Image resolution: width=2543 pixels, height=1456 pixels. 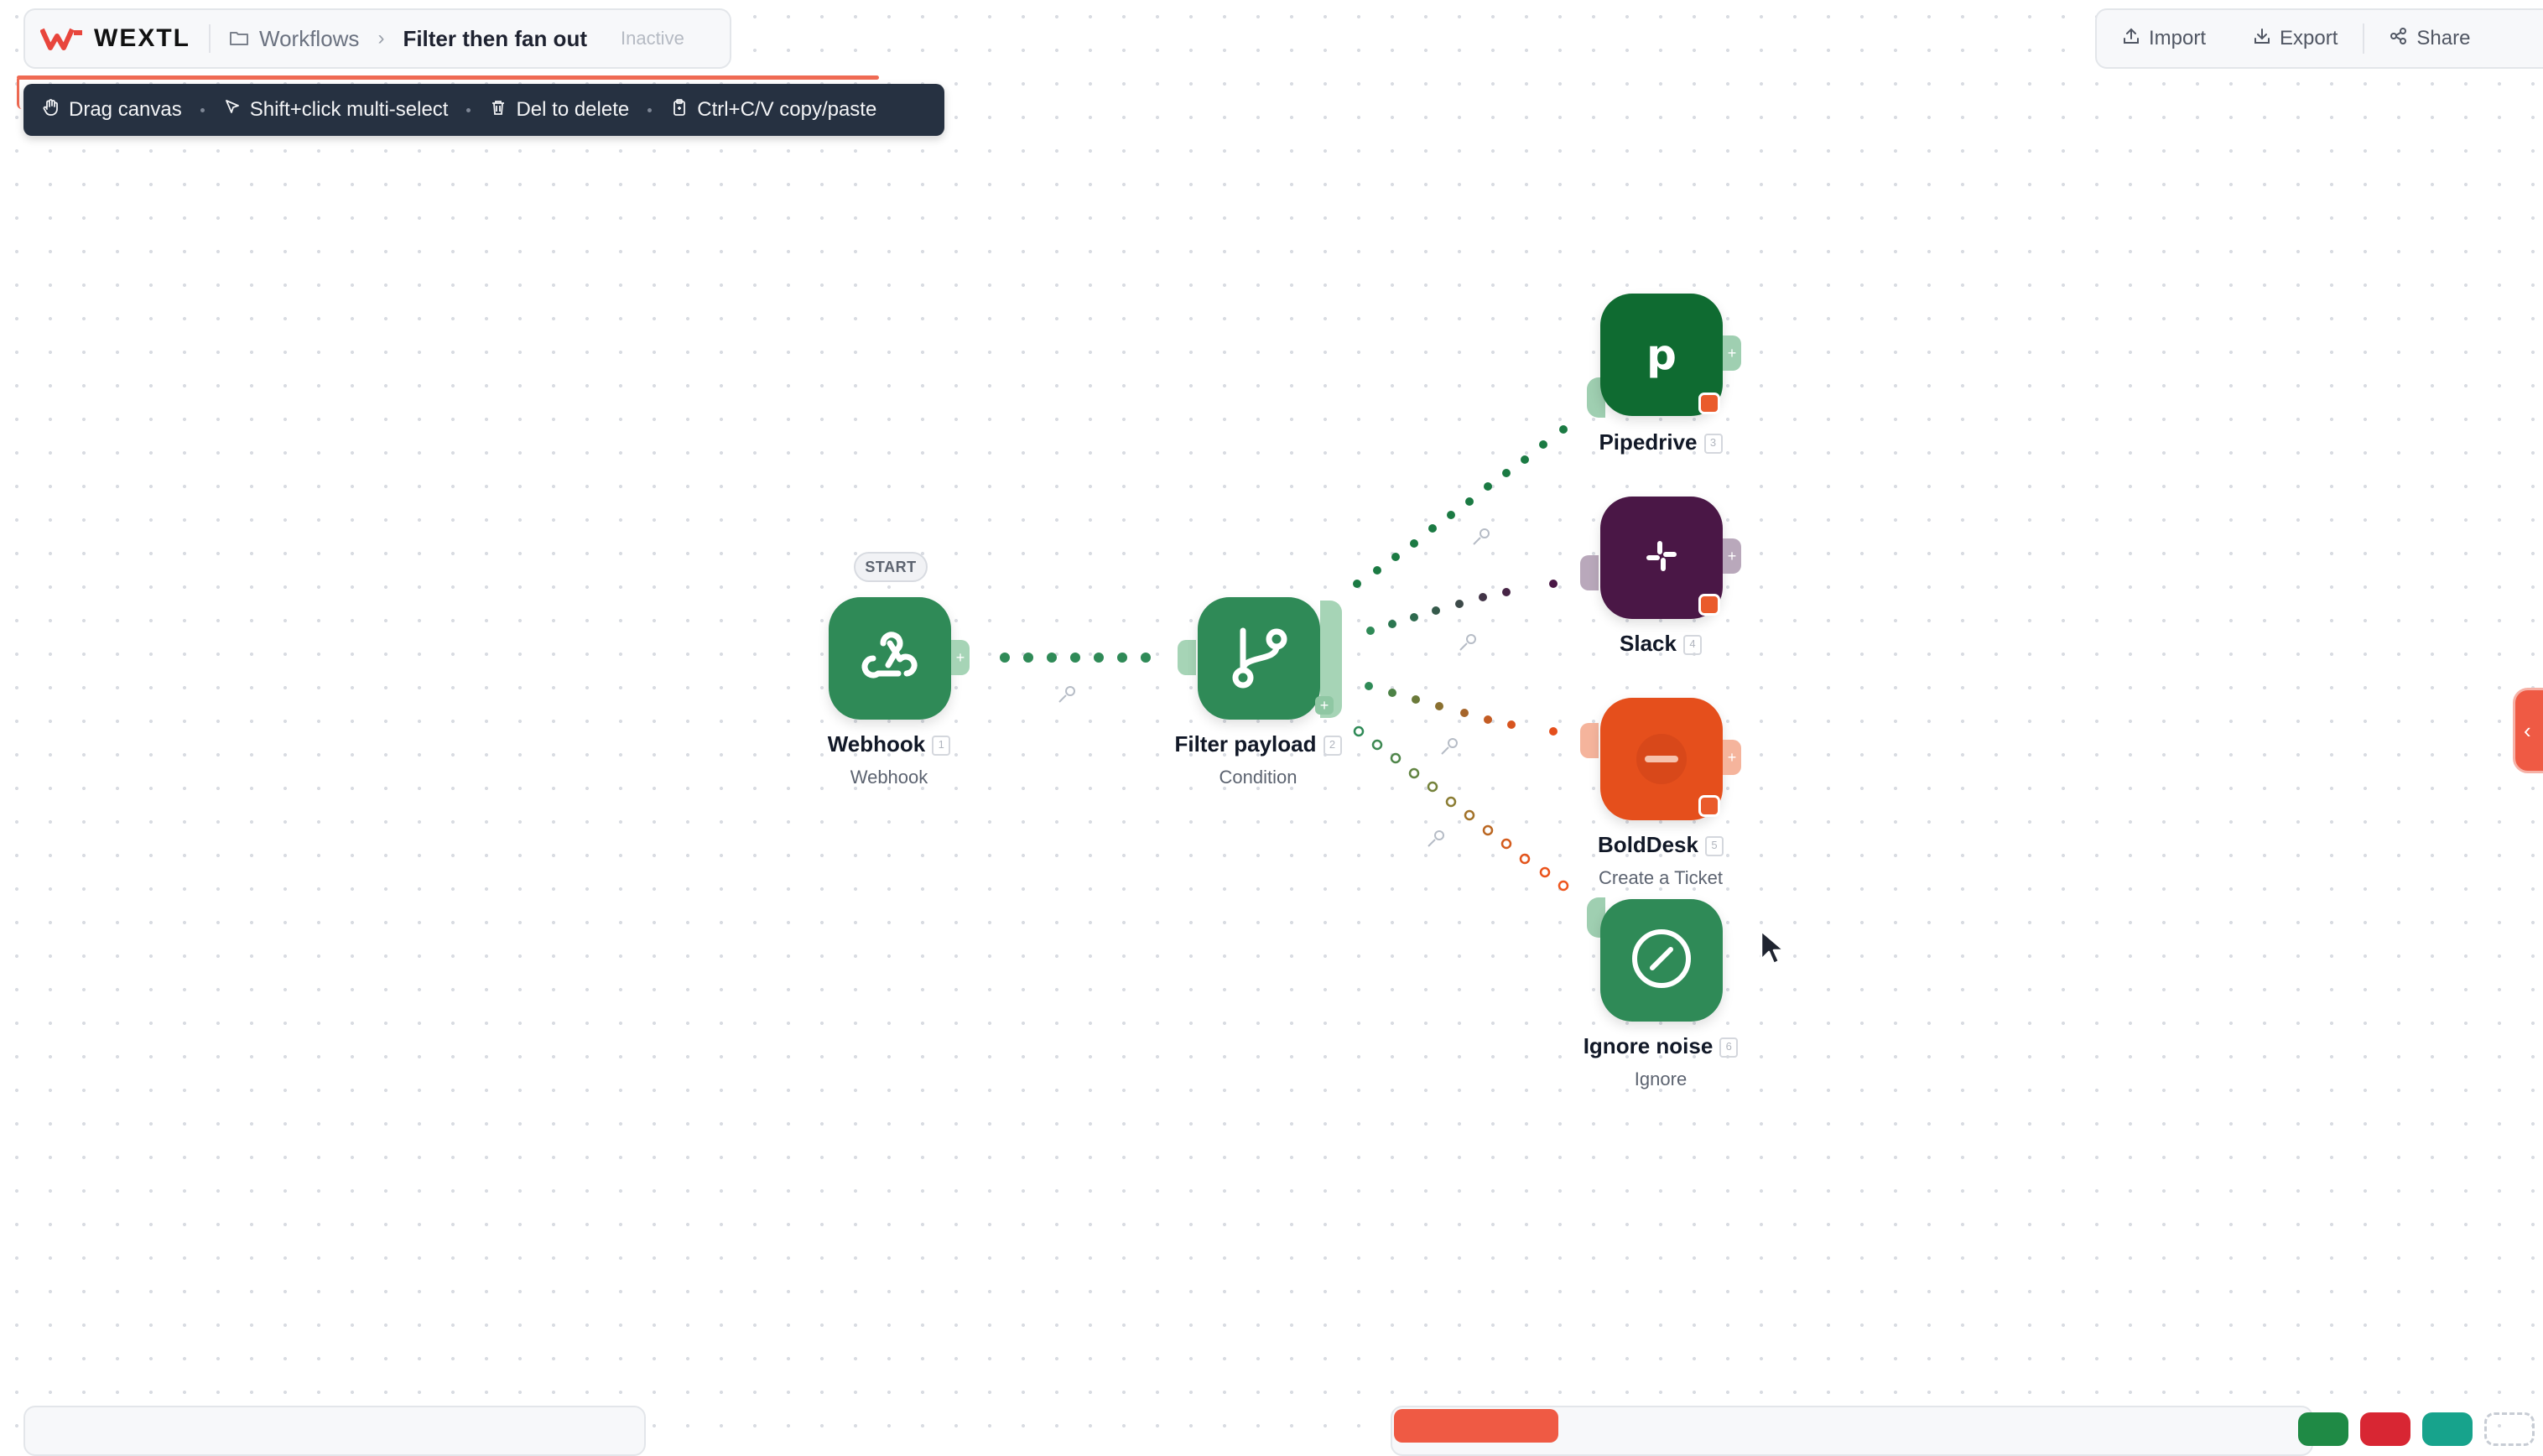 I want to click on import-button: Import, so click(x=2164, y=39).